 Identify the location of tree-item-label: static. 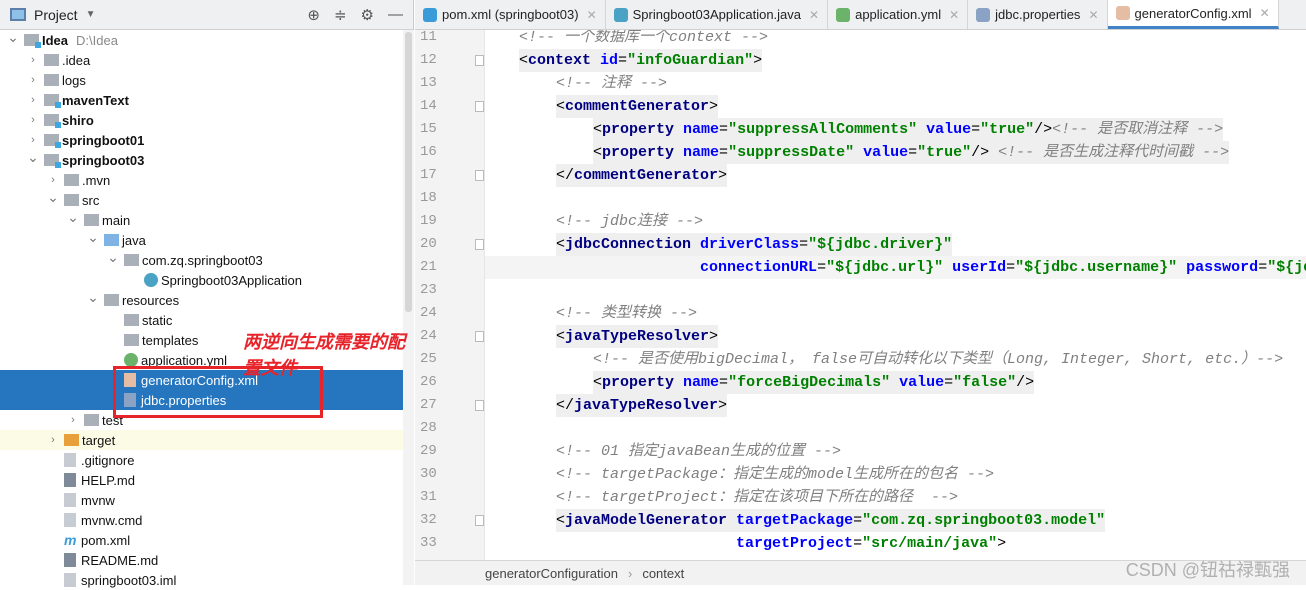
(157, 320).